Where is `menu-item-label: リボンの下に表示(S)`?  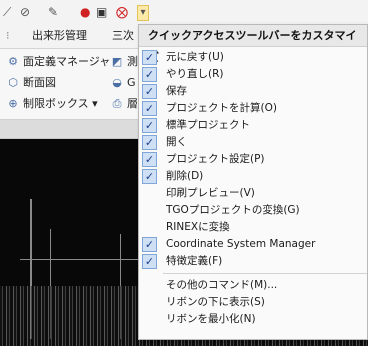 menu-item-label: リボンの下に表示(S) is located at coordinates (215, 302).